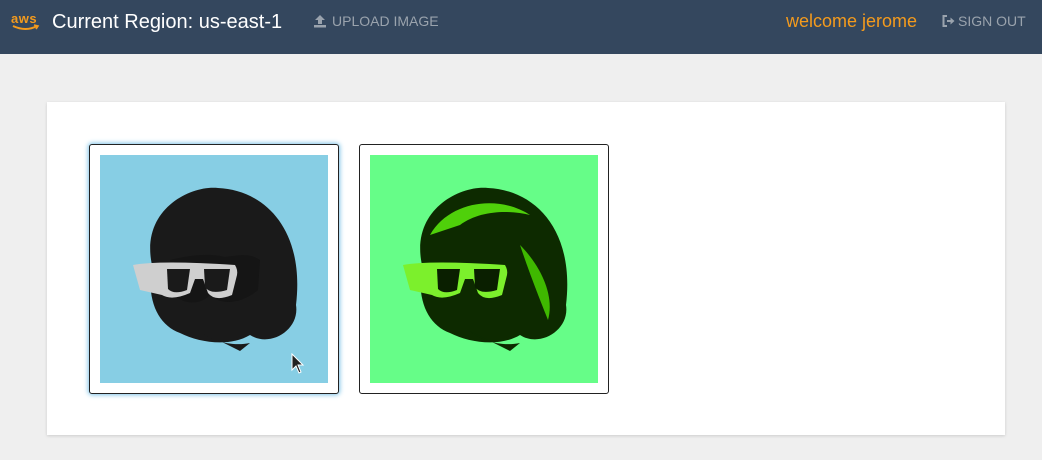  I want to click on sign-out-button: SIGN OUT, so click(984, 21).